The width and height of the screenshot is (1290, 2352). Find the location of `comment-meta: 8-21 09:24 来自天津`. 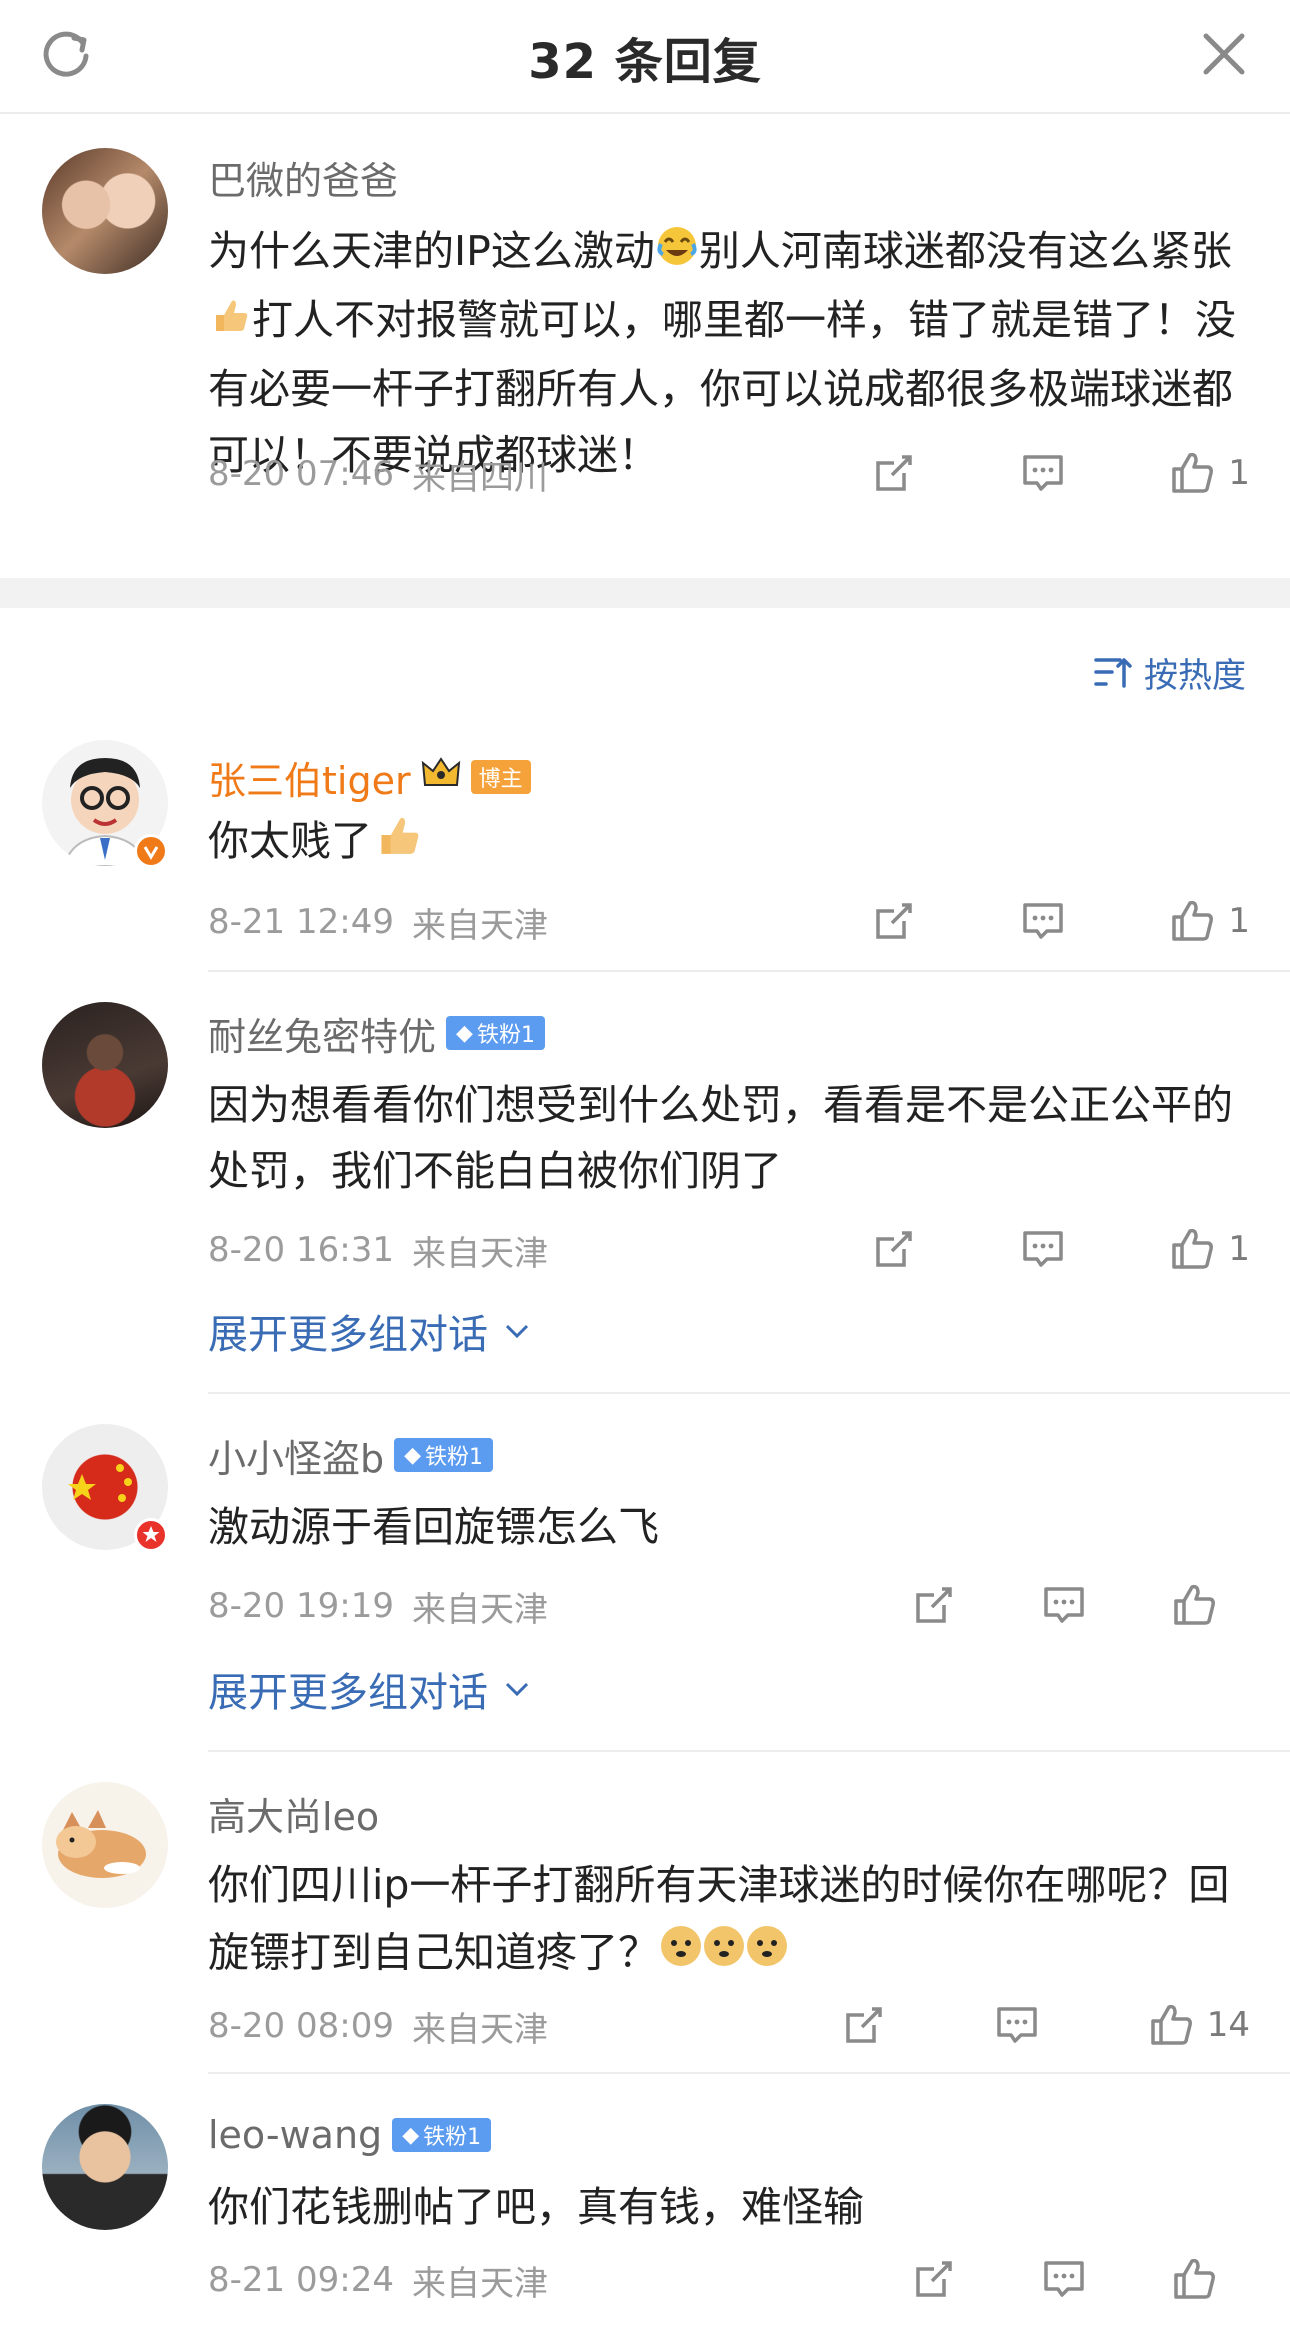

comment-meta: 8-21 09:24 来自天津 is located at coordinates (378, 2281).